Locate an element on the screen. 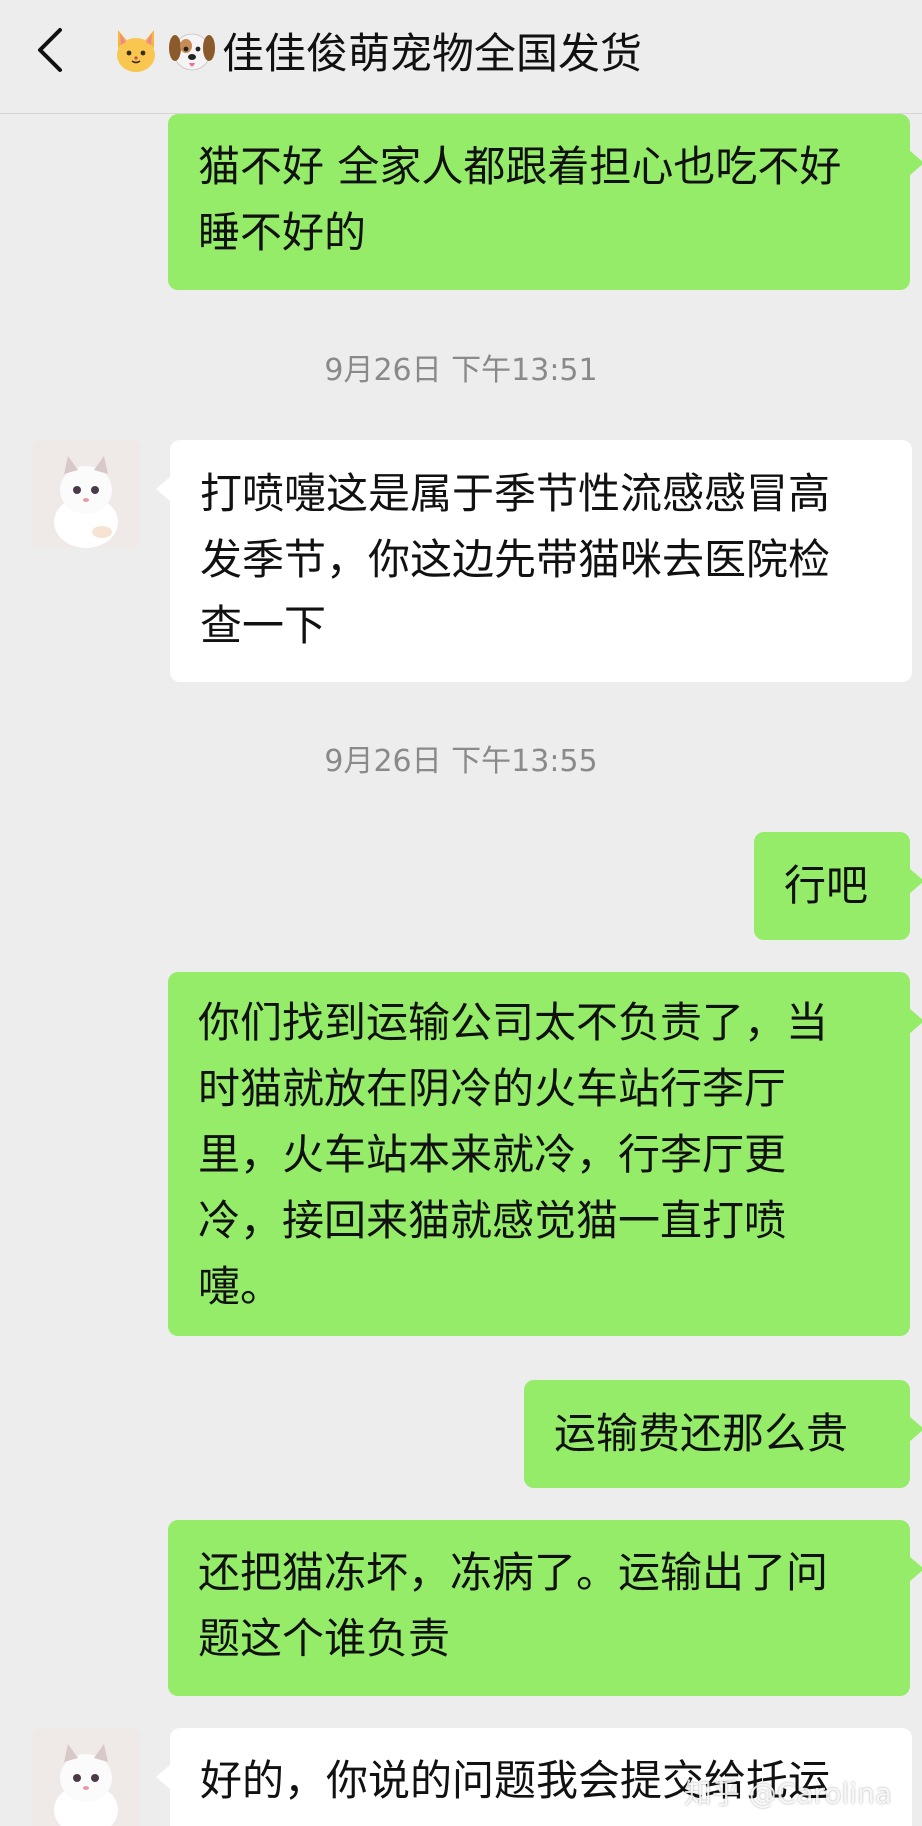 The image size is (922, 1826). back-button is located at coordinates (54, 50).